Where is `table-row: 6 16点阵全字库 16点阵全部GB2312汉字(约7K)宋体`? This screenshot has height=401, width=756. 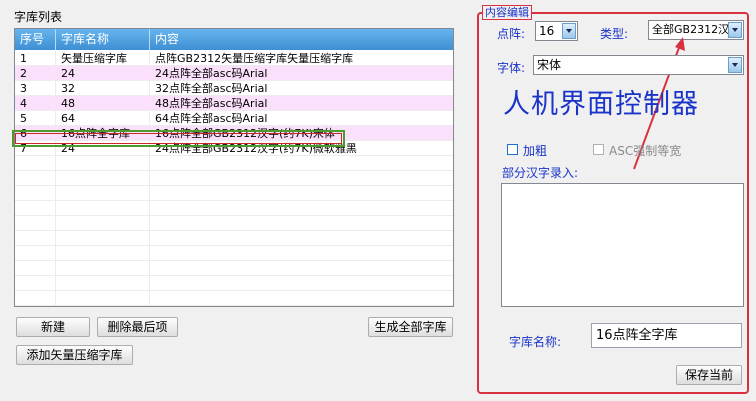
table-row: 6 16点阵全字库 16点阵全部GB2312汉字(约7K)宋体 is located at coordinates (234, 133).